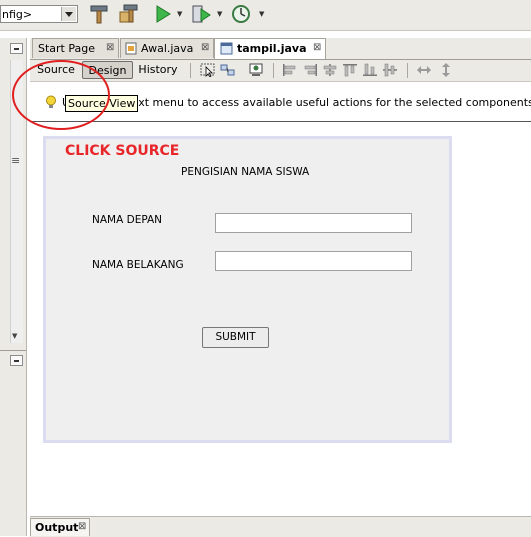  What do you see at coordinates (330, 70) in the screenshot?
I see `center-horizontally-icon` at bounding box center [330, 70].